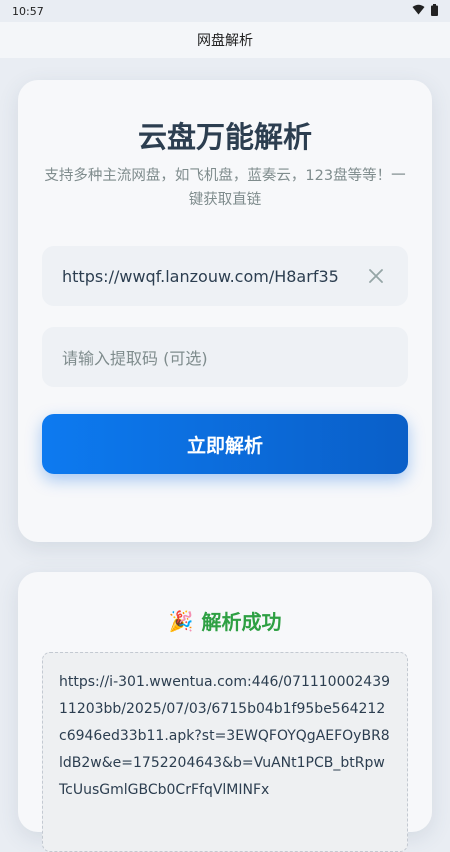  I want to click on extract-code-input: 请输入提取码 (可选), so click(225, 357).